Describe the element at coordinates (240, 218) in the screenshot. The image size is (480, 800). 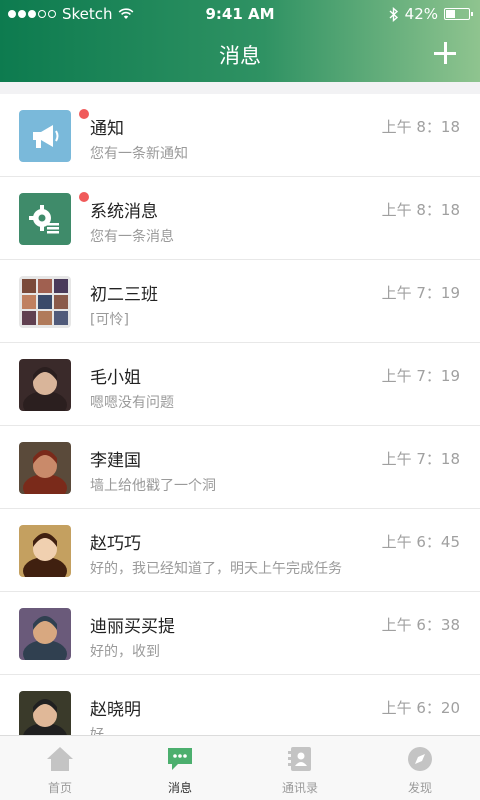
I see `conversation-row: 系统消息您有一条消息 上午 8：18` at that location.